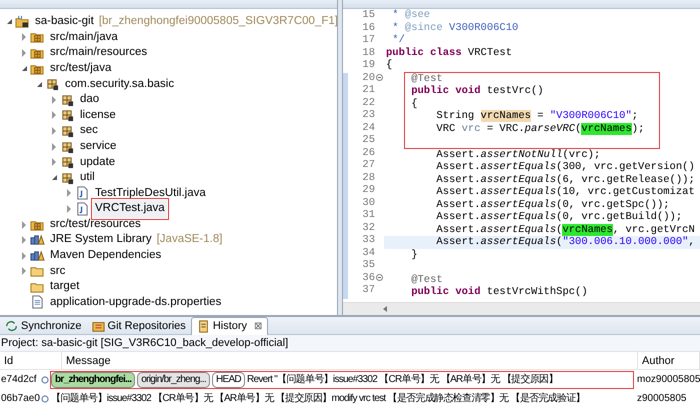 Image resolution: width=700 pixels, height=410 pixels. What do you see at coordinates (368, 28) in the screenshot?
I see `line-number: 16` at bounding box center [368, 28].